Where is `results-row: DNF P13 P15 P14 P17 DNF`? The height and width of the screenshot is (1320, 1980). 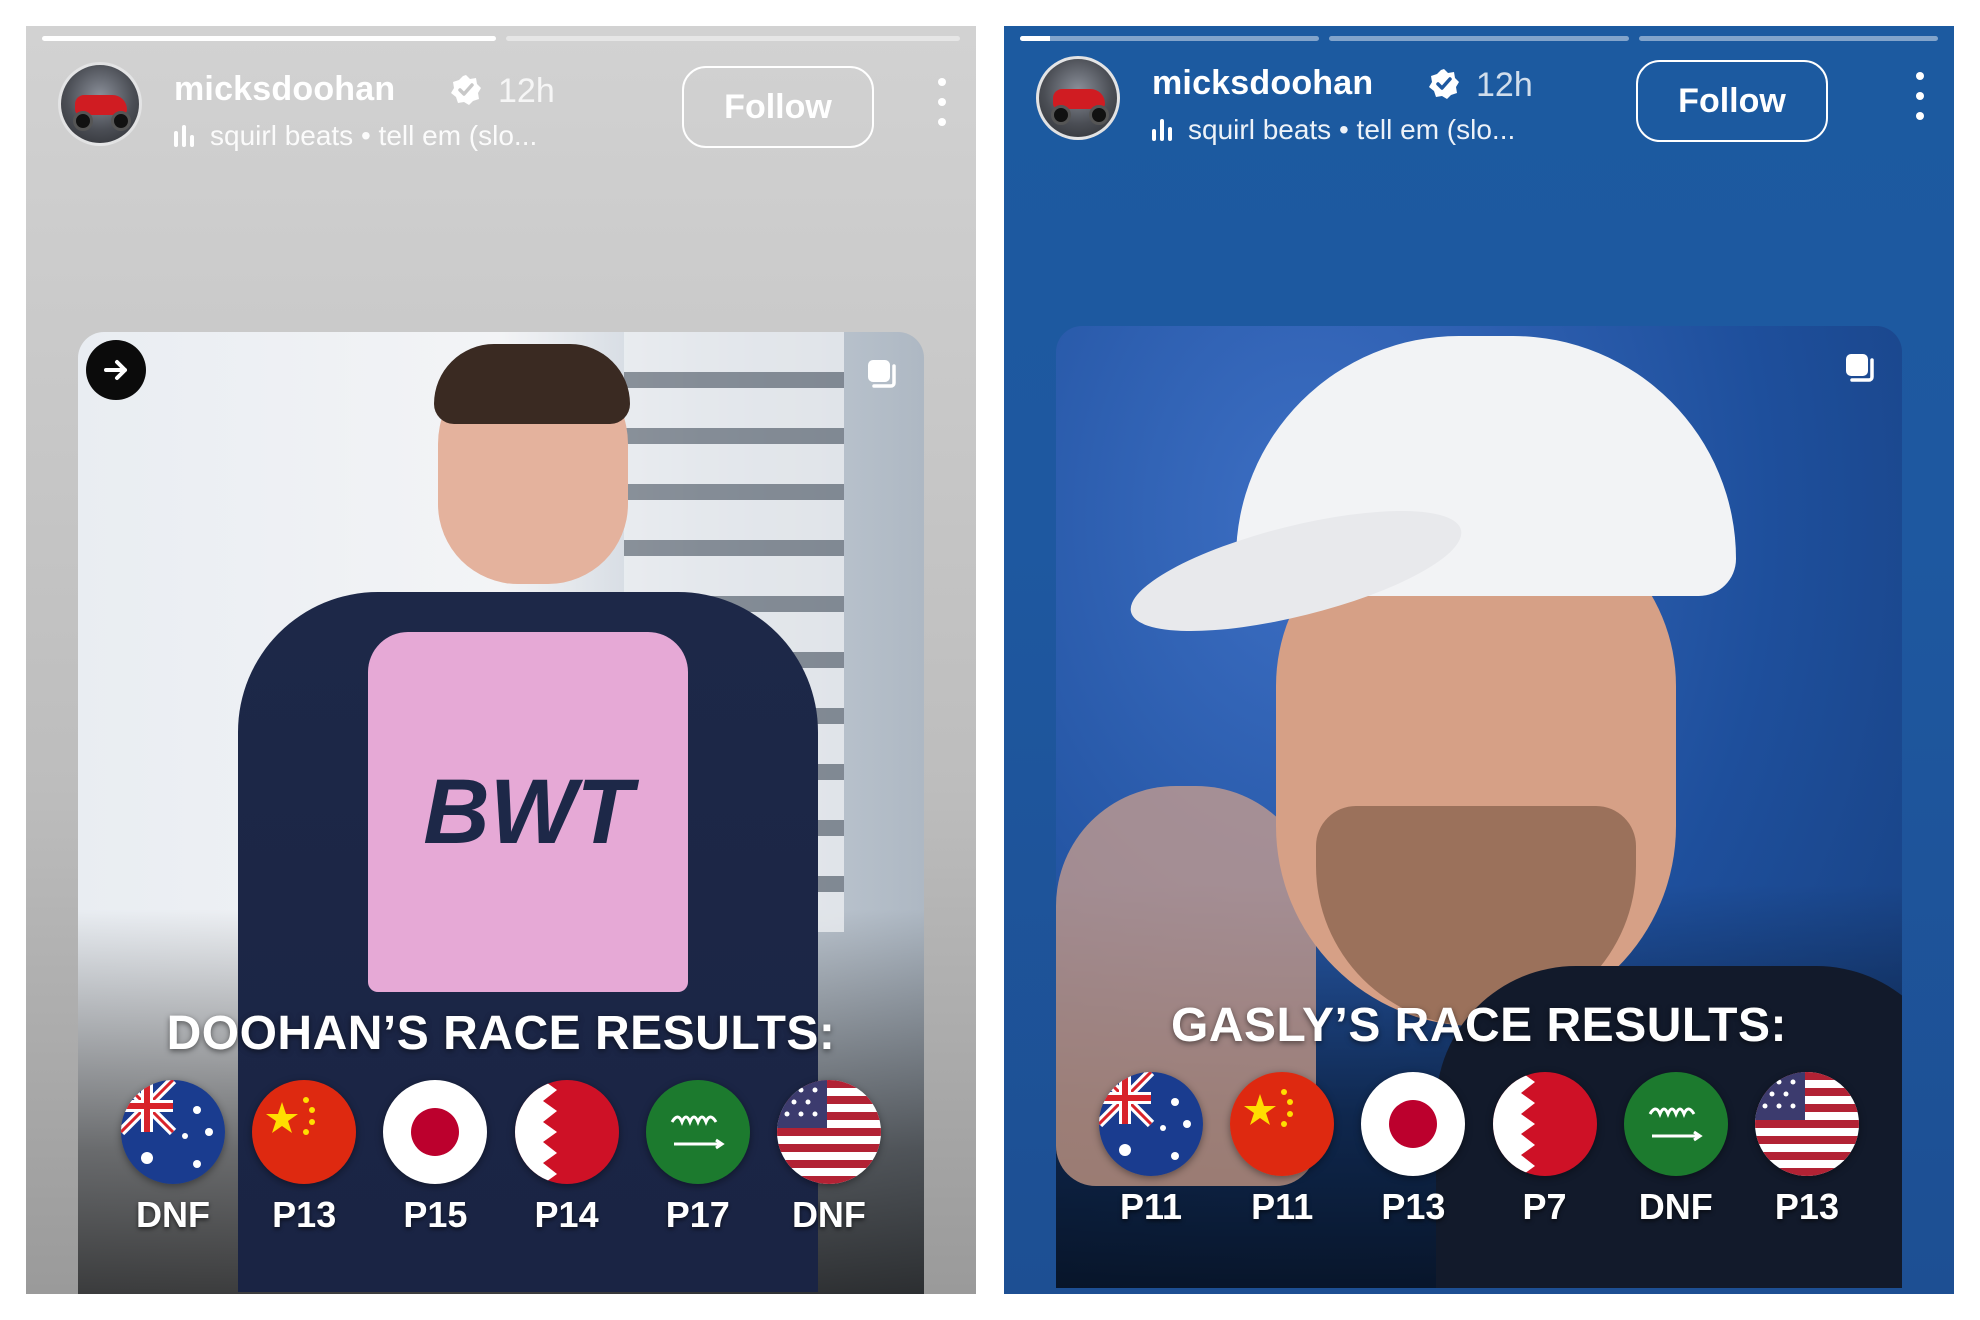
results-row: DNF P13 P15 P14 P17 DNF is located at coordinates (501, 1158).